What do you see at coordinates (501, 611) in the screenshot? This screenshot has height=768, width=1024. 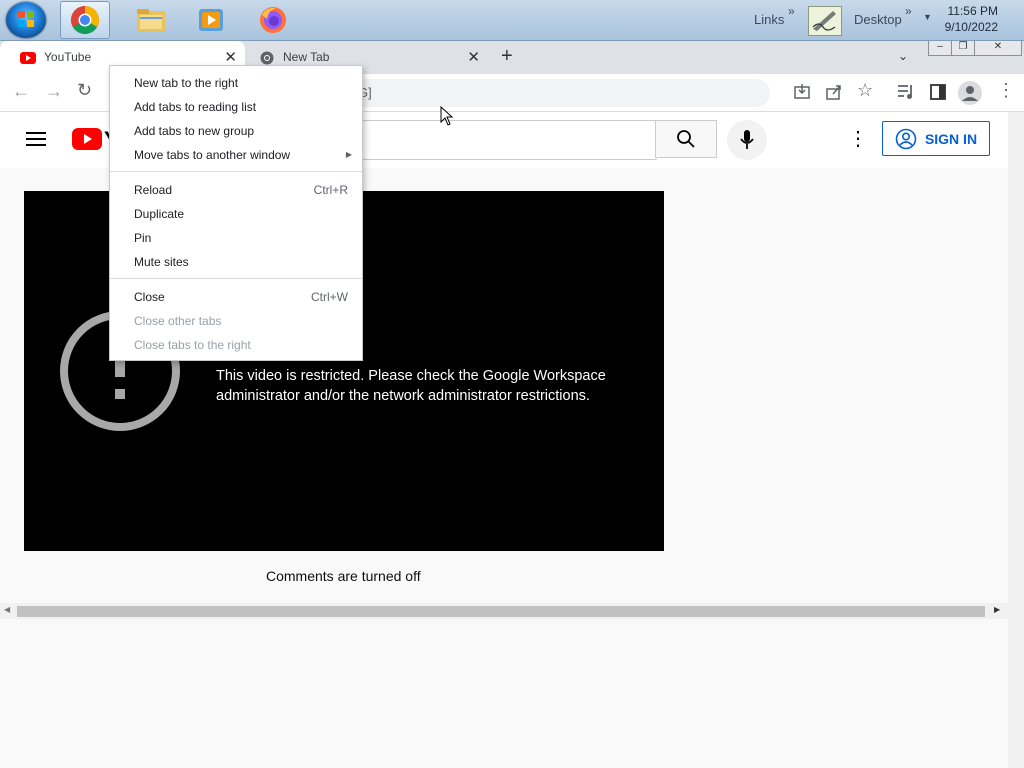 I see `horizontal-scroll-thumb` at bounding box center [501, 611].